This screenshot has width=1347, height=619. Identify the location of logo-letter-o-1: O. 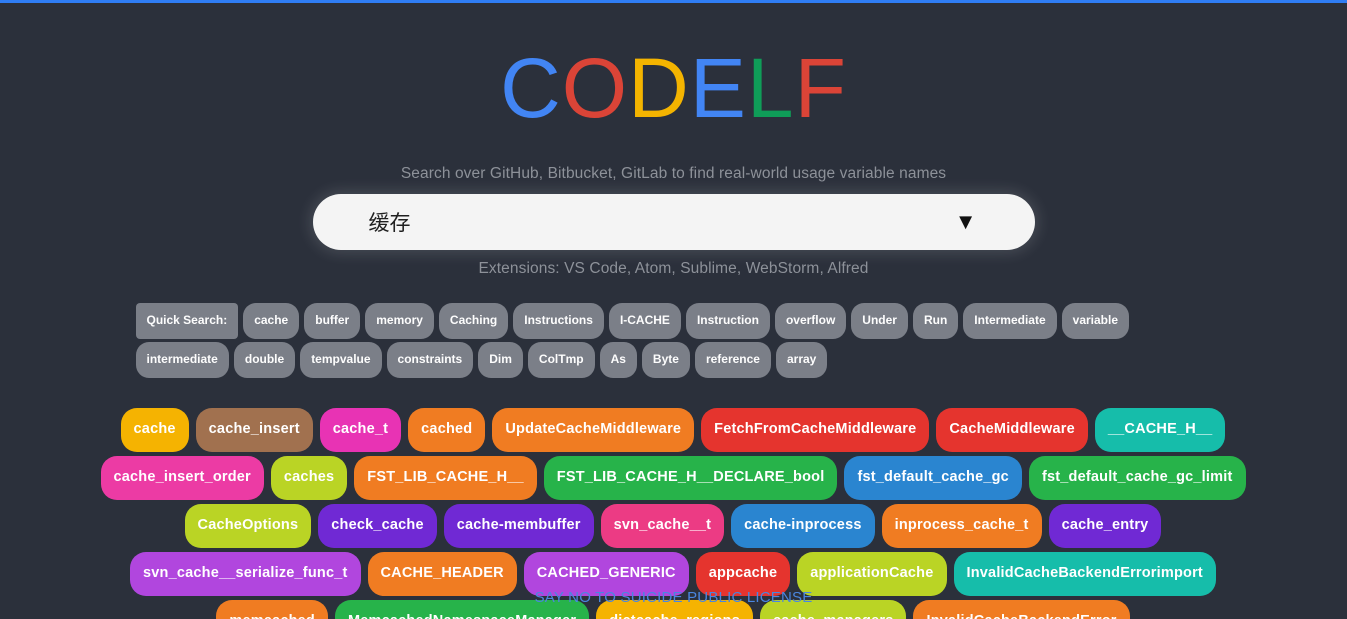
(595, 88).